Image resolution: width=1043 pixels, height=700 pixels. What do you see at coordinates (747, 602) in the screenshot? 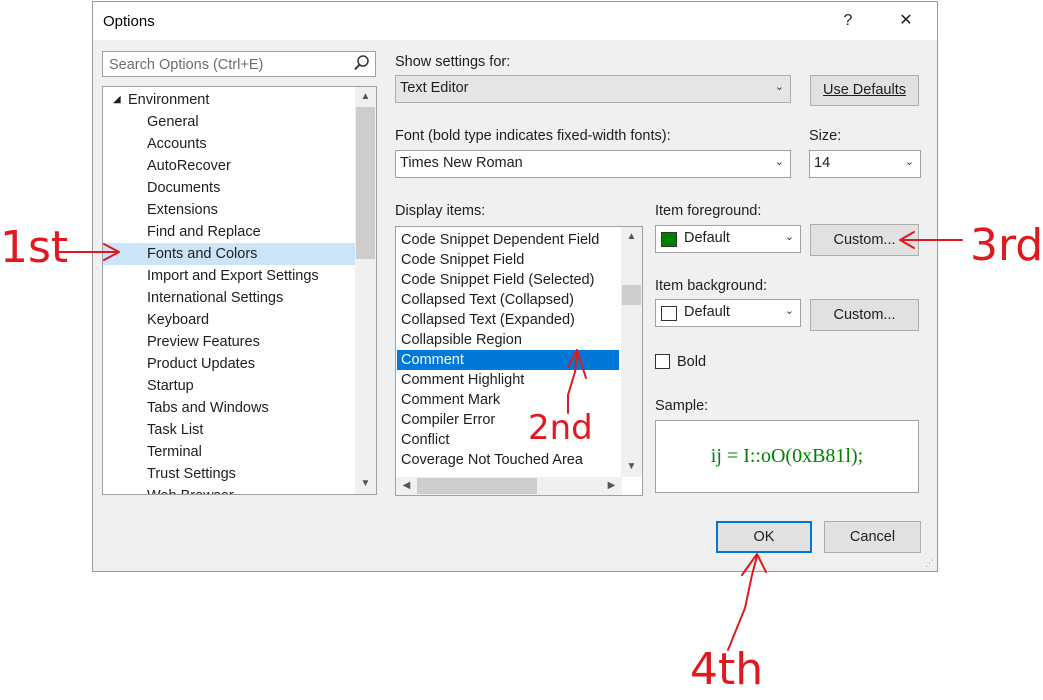
I see `arrow-4th` at bounding box center [747, 602].